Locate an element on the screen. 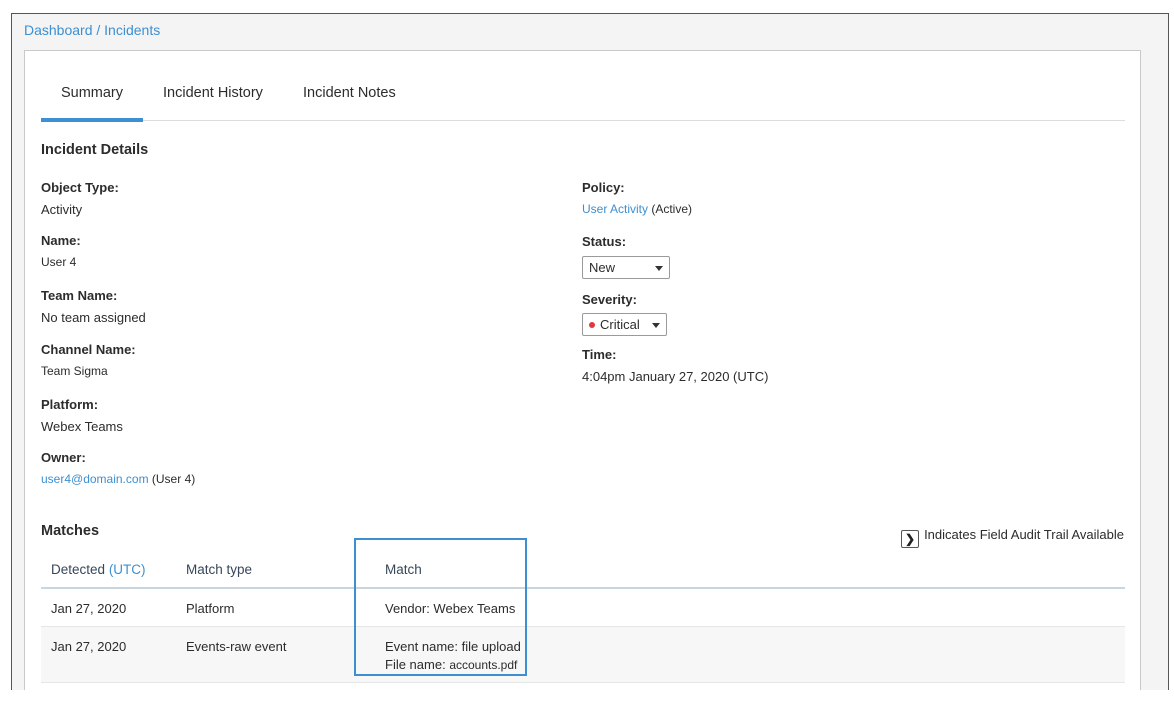 This screenshot has height=704, width=1174. audit-trail-legend: ❯ Indicates Field Audit Trail Available is located at coordinates (1012, 537).